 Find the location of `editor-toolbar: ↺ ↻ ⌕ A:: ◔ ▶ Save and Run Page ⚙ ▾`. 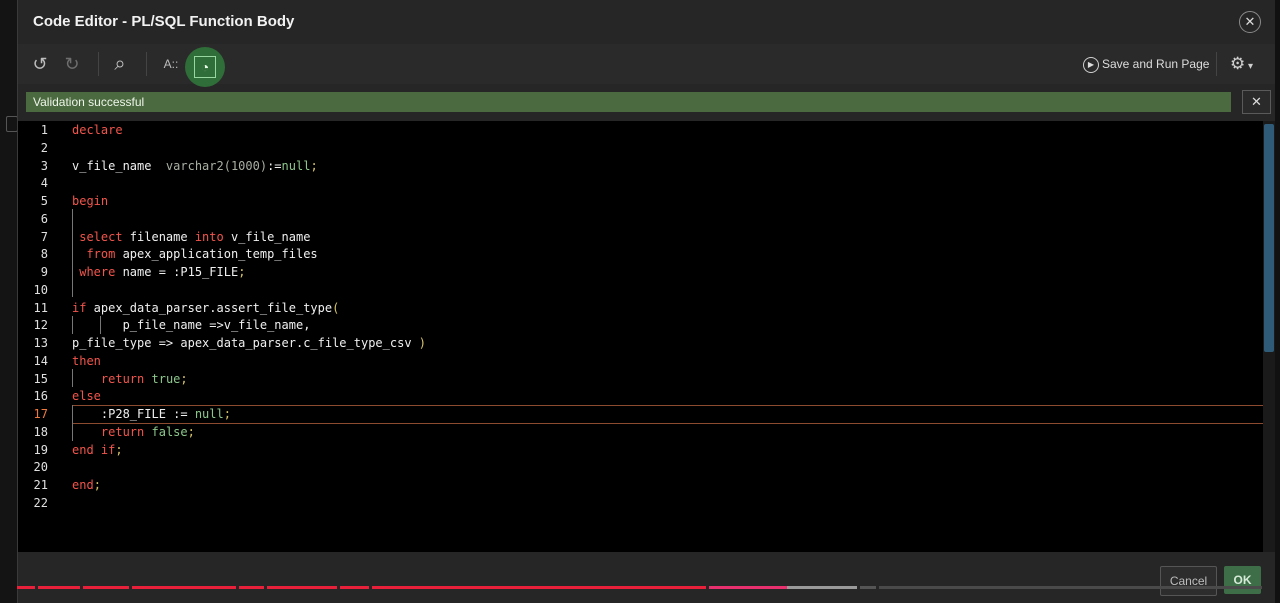

editor-toolbar: ↺ ↻ ⌕ A:: ◔ ▶ Save and Run Page ⚙ ▾ is located at coordinates (646, 65).